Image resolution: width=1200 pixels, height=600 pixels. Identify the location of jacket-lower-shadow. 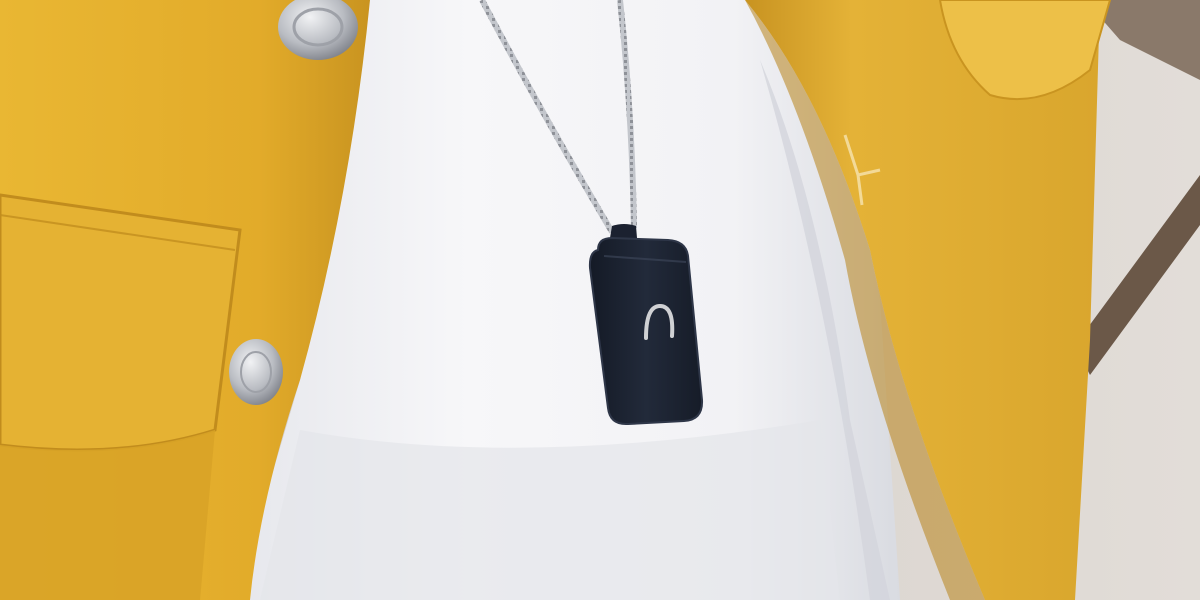
(107, 515).